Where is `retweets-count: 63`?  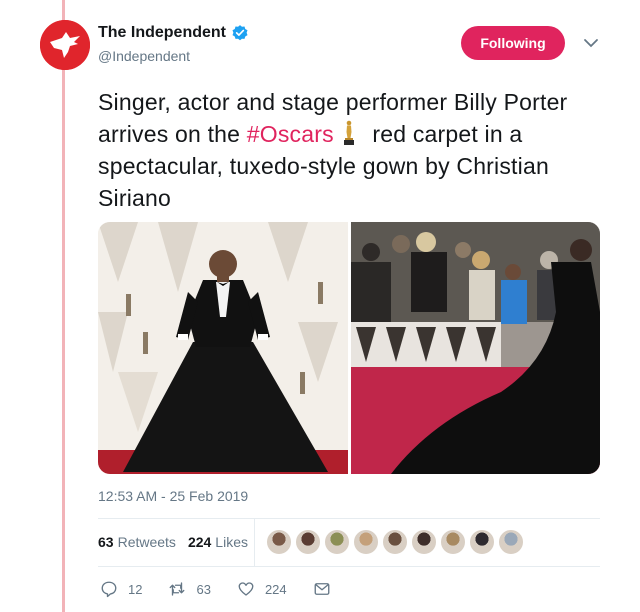
retweets-count: 63 is located at coordinates (106, 542).